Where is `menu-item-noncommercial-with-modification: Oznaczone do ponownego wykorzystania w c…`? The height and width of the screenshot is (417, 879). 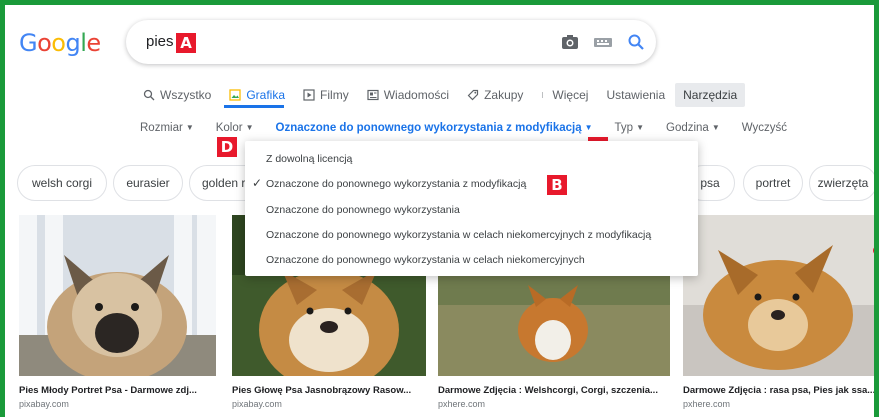 menu-item-noncommercial-with-modification: Oznaczone do ponownego wykorzystania w c… is located at coordinates (458, 235).